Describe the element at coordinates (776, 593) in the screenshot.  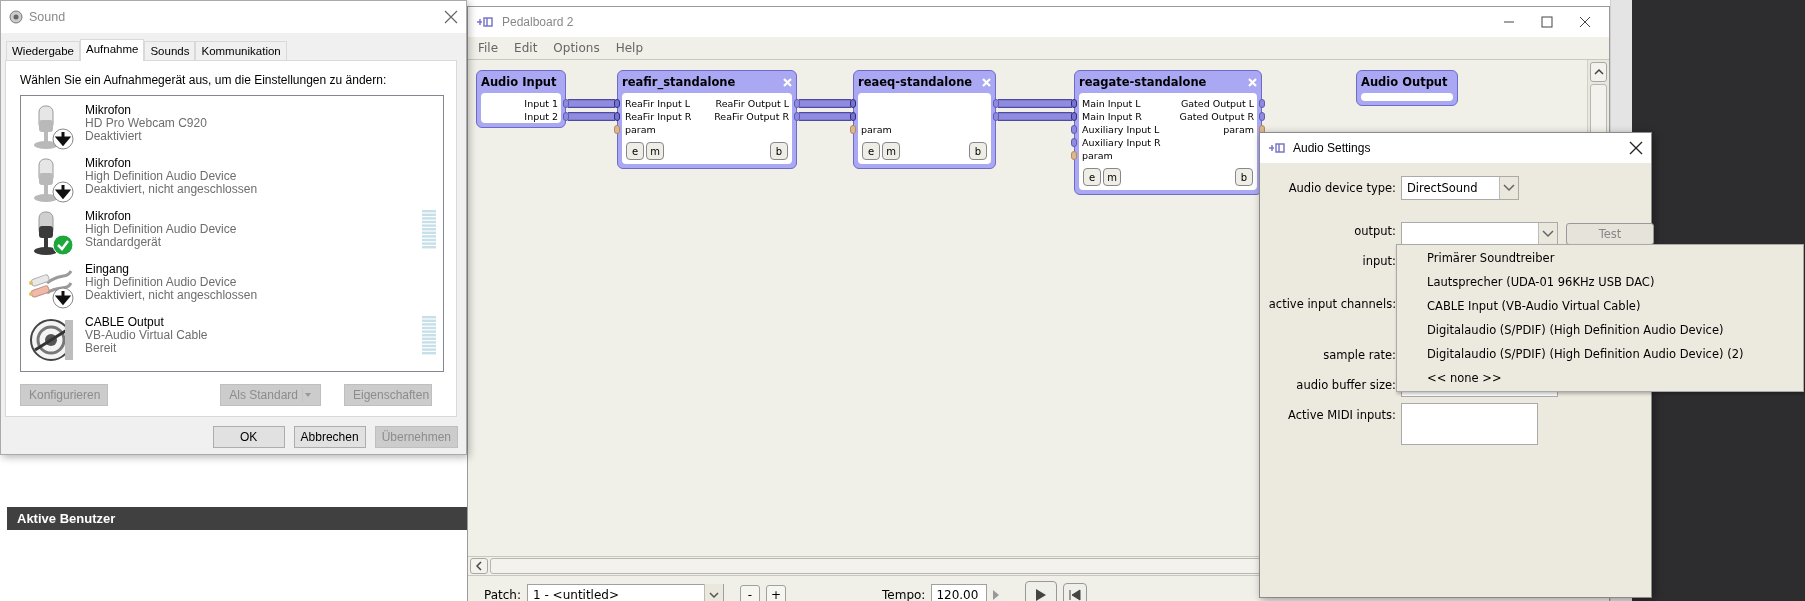
I see `patch-button: +` at that location.